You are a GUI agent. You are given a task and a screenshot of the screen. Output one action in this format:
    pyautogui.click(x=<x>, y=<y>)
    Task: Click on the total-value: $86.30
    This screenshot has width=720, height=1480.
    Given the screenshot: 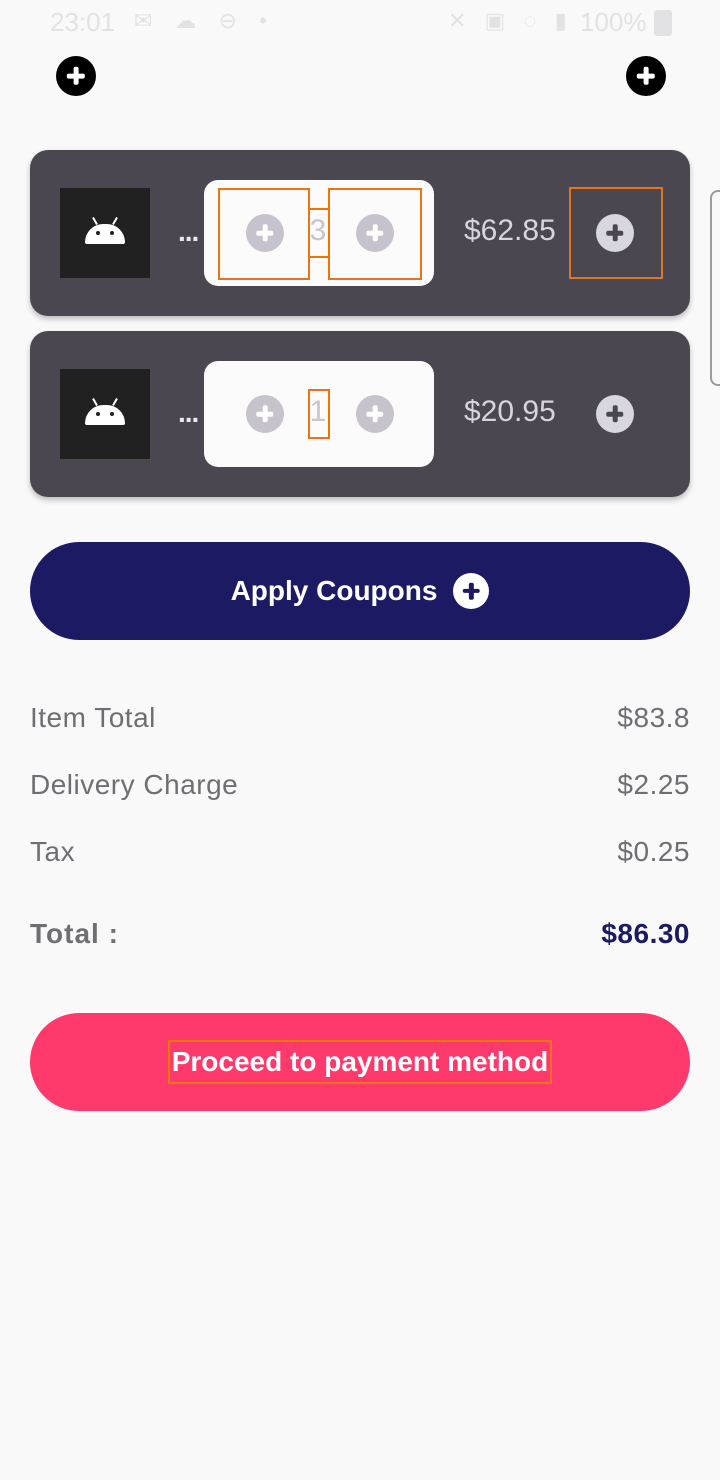 What is the action you would take?
    pyautogui.click(x=645, y=933)
    